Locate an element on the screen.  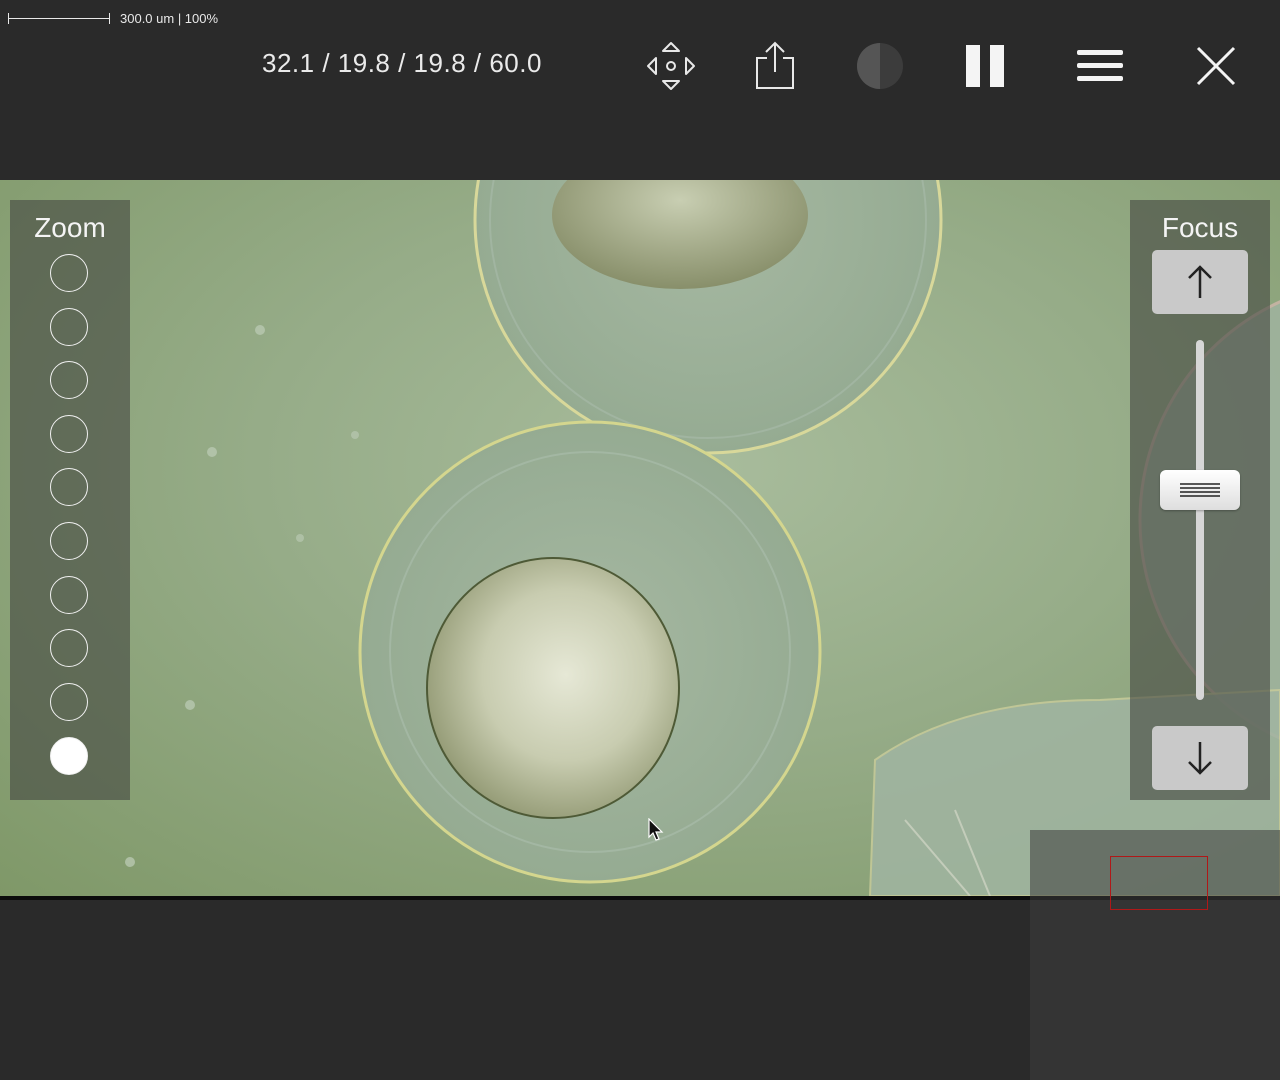
arrow-down-icon is located at coordinates (1200, 758).